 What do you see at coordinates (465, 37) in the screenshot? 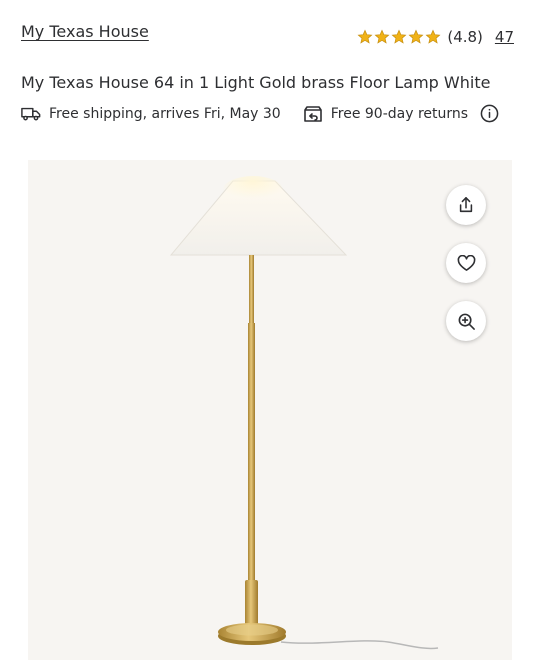
I see `rating-value: (4.8)` at bounding box center [465, 37].